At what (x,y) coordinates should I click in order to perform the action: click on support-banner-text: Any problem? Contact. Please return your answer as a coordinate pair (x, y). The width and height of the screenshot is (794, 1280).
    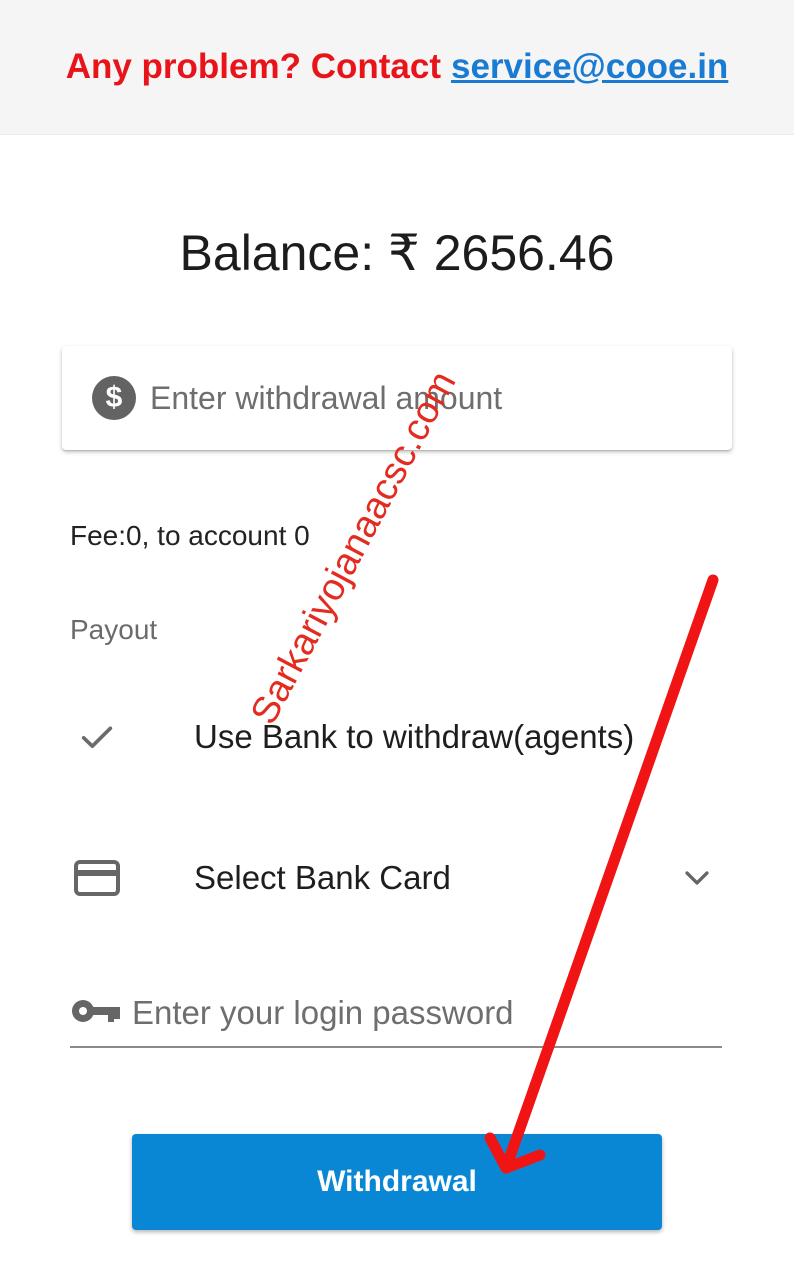
    Looking at the image, I should click on (253, 66).